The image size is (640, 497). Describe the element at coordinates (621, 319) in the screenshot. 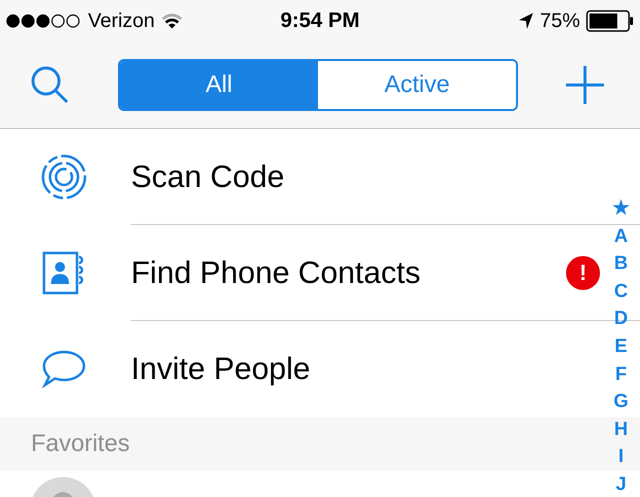

I see `index-letter: D` at that location.